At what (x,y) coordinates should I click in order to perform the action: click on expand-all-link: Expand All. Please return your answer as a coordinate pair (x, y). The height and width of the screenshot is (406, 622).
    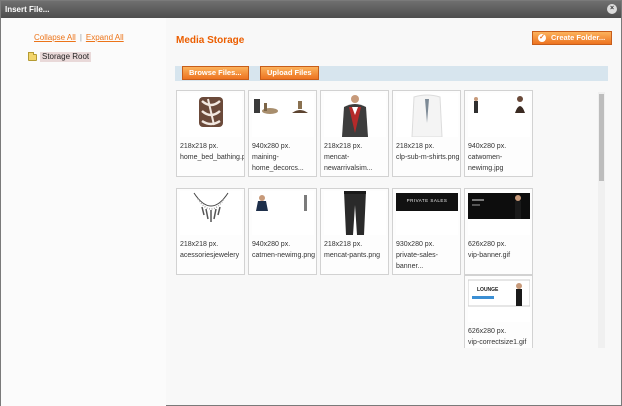
    Looking at the image, I should click on (105, 37).